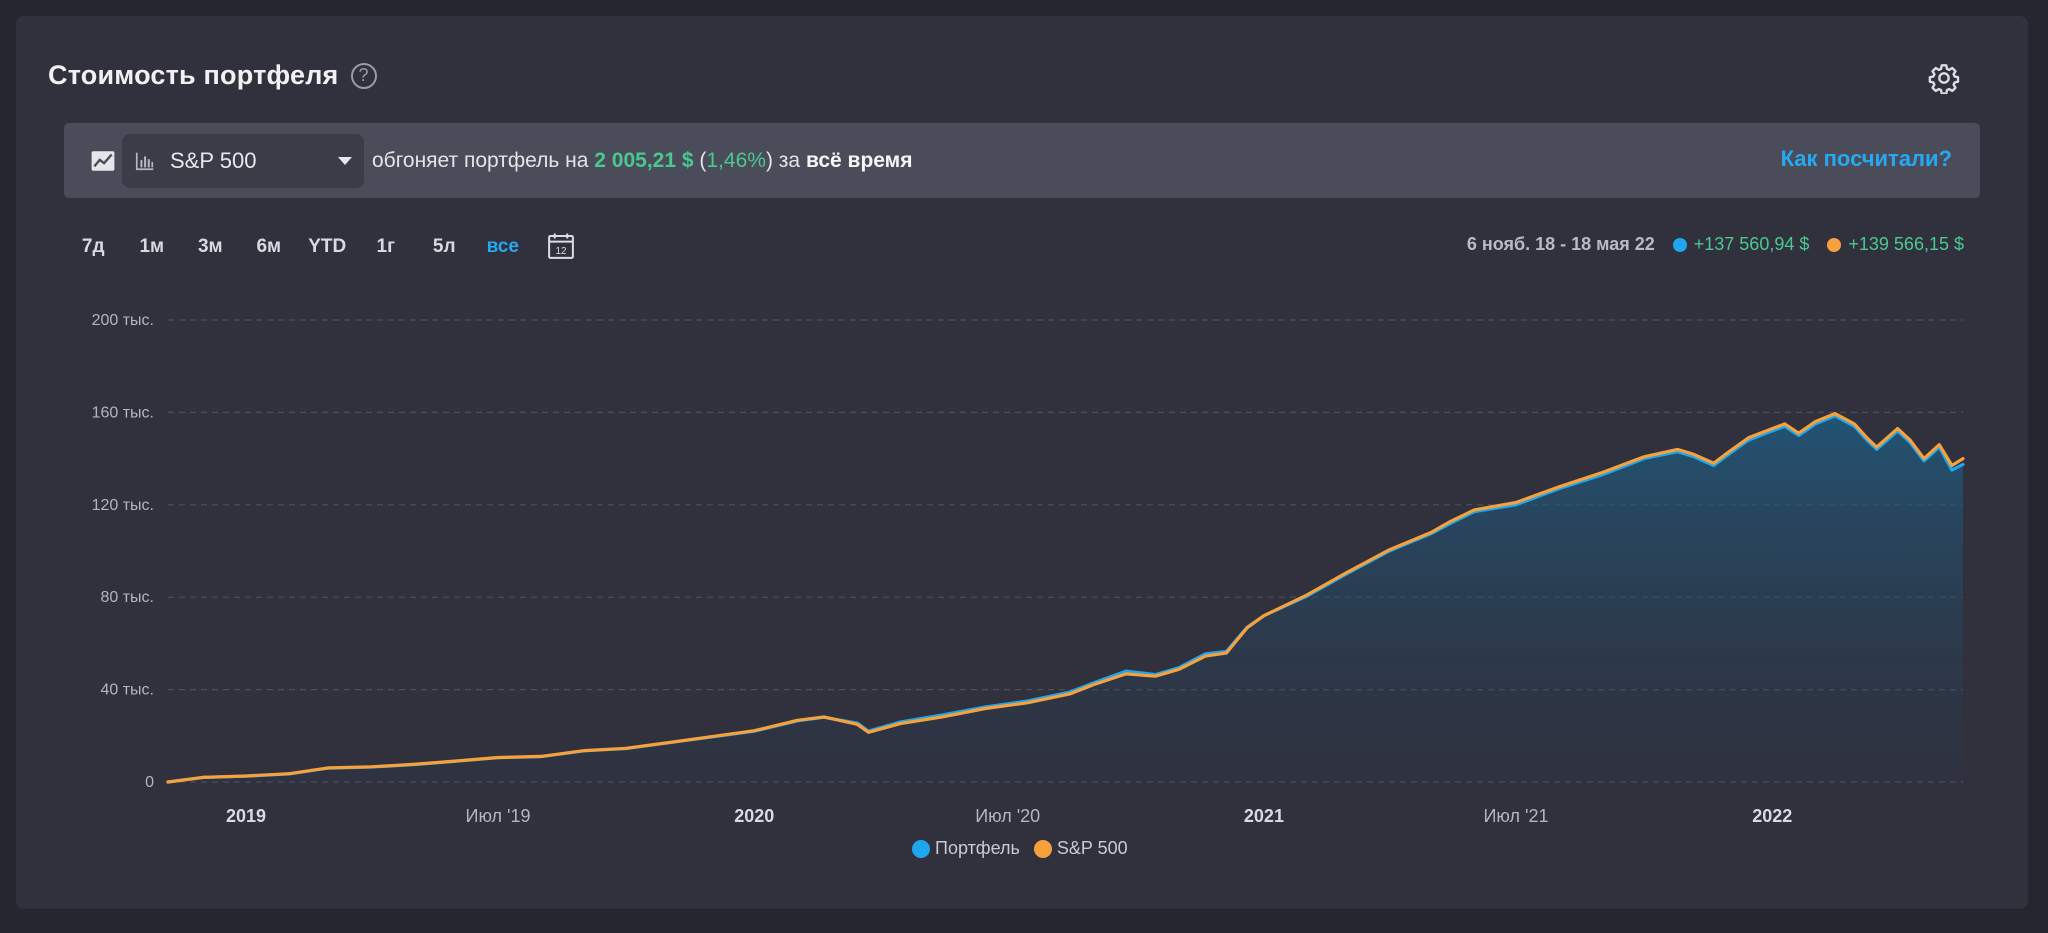 The height and width of the screenshot is (933, 2048). Describe the element at coordinates (1264, 816) in the screenshot. I see `x-tick-label: 2021` at that location.